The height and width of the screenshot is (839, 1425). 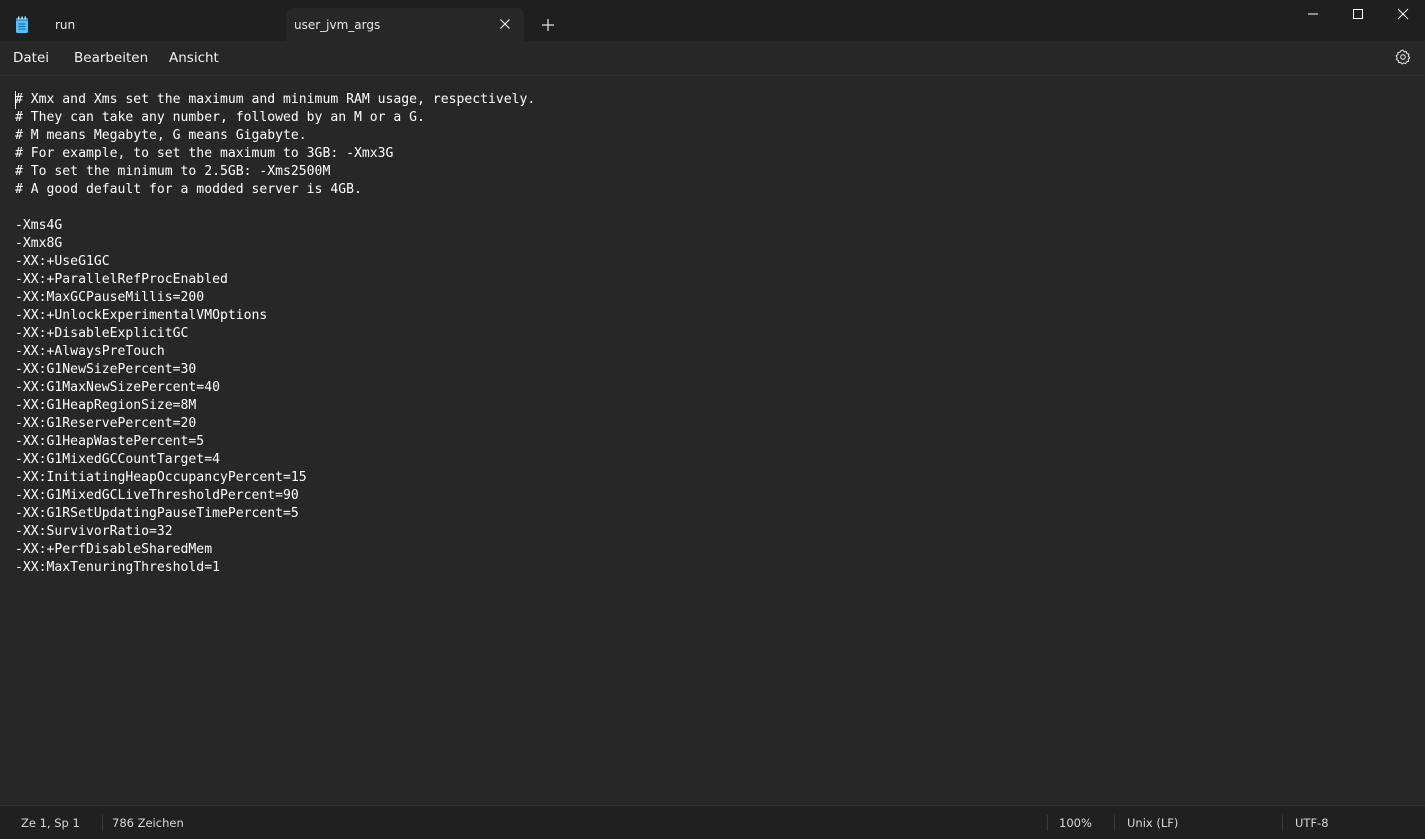 I want to click on editor-line: -XX:G1ReservePercent=20, so click(x=106, y=423).